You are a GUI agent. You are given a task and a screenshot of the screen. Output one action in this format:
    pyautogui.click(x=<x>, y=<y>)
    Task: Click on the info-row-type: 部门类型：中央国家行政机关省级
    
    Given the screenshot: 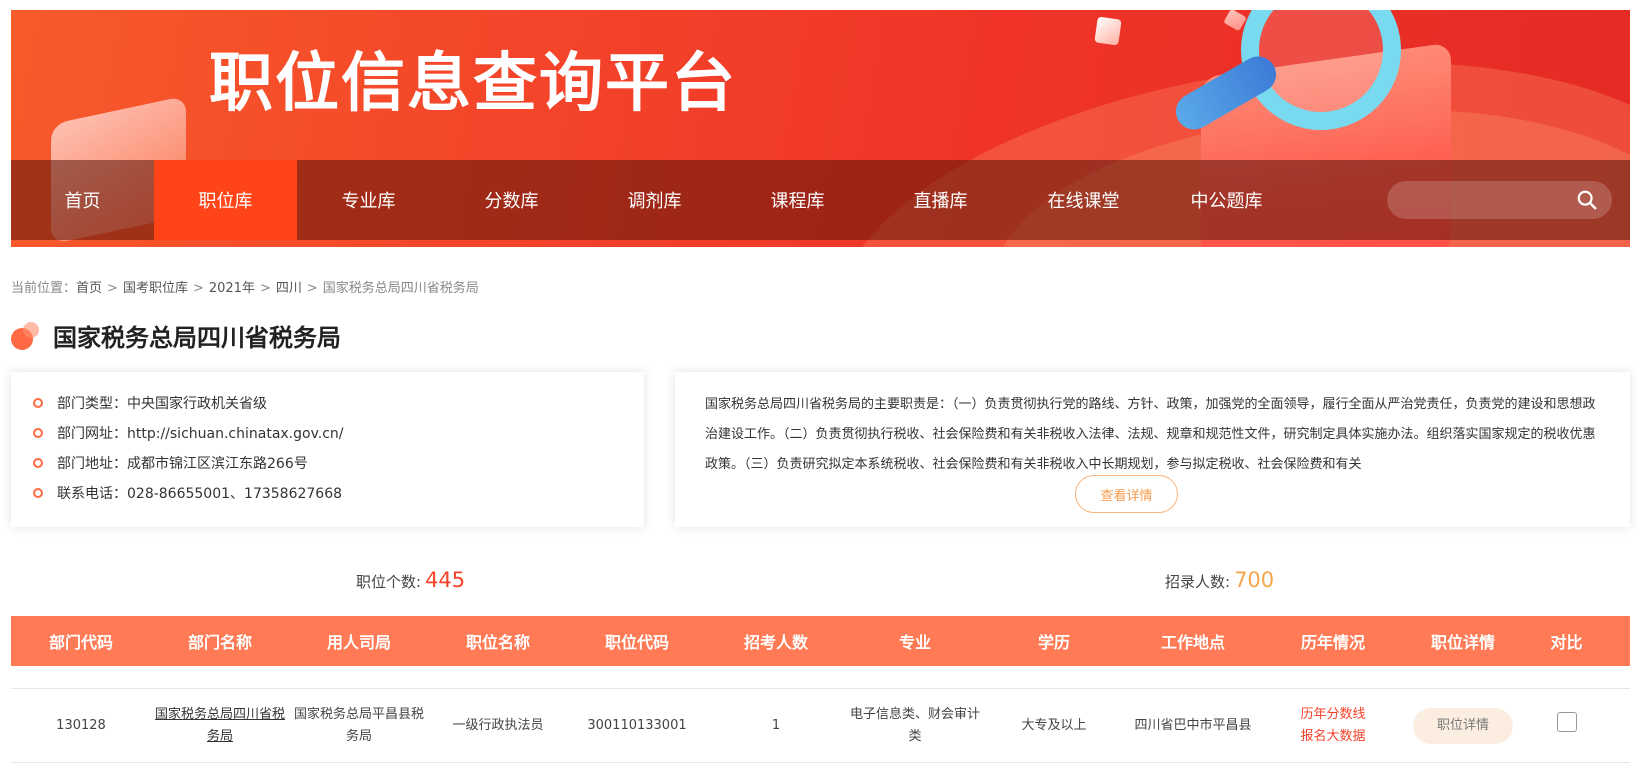 What is the action you would take?
    pyautogui.click(x=338, y=403)
    